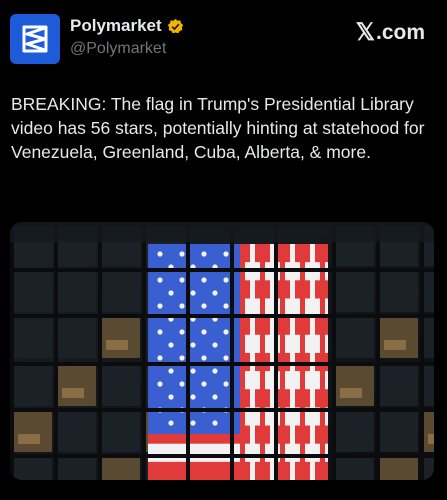  Describe the element at coordinates (35, 39) in the screenshot. I see `polymarket-logo-icon` at that location.